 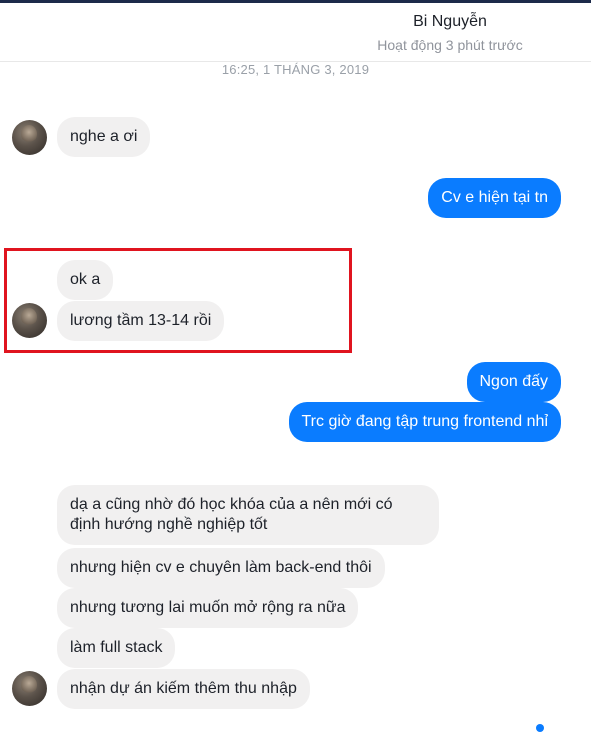 What do you see at coordinates (494, 198) in the screenshot?
I see `message-bubble-outgoing: Cv e hiện tại tn` at bounding box center [494, 198].